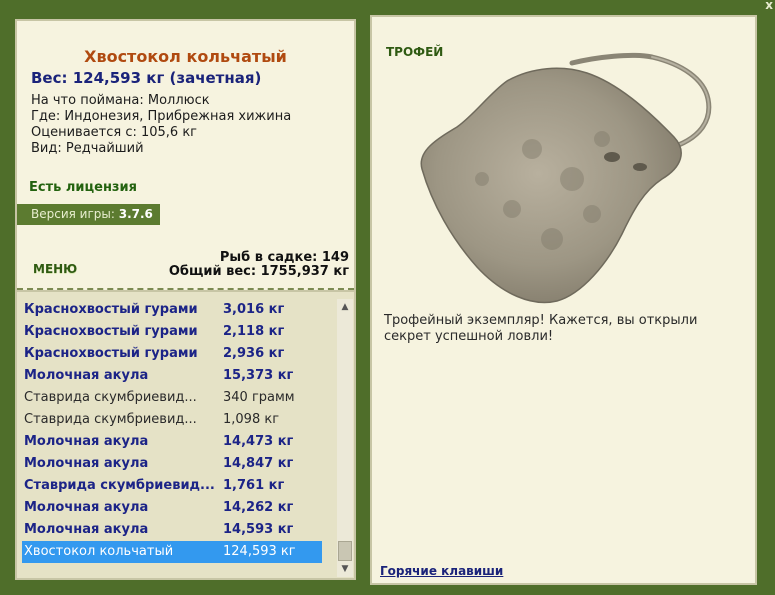 The height and width of the screenshot is (595, 775). I want to click on close-button: x, so click(769, 6).